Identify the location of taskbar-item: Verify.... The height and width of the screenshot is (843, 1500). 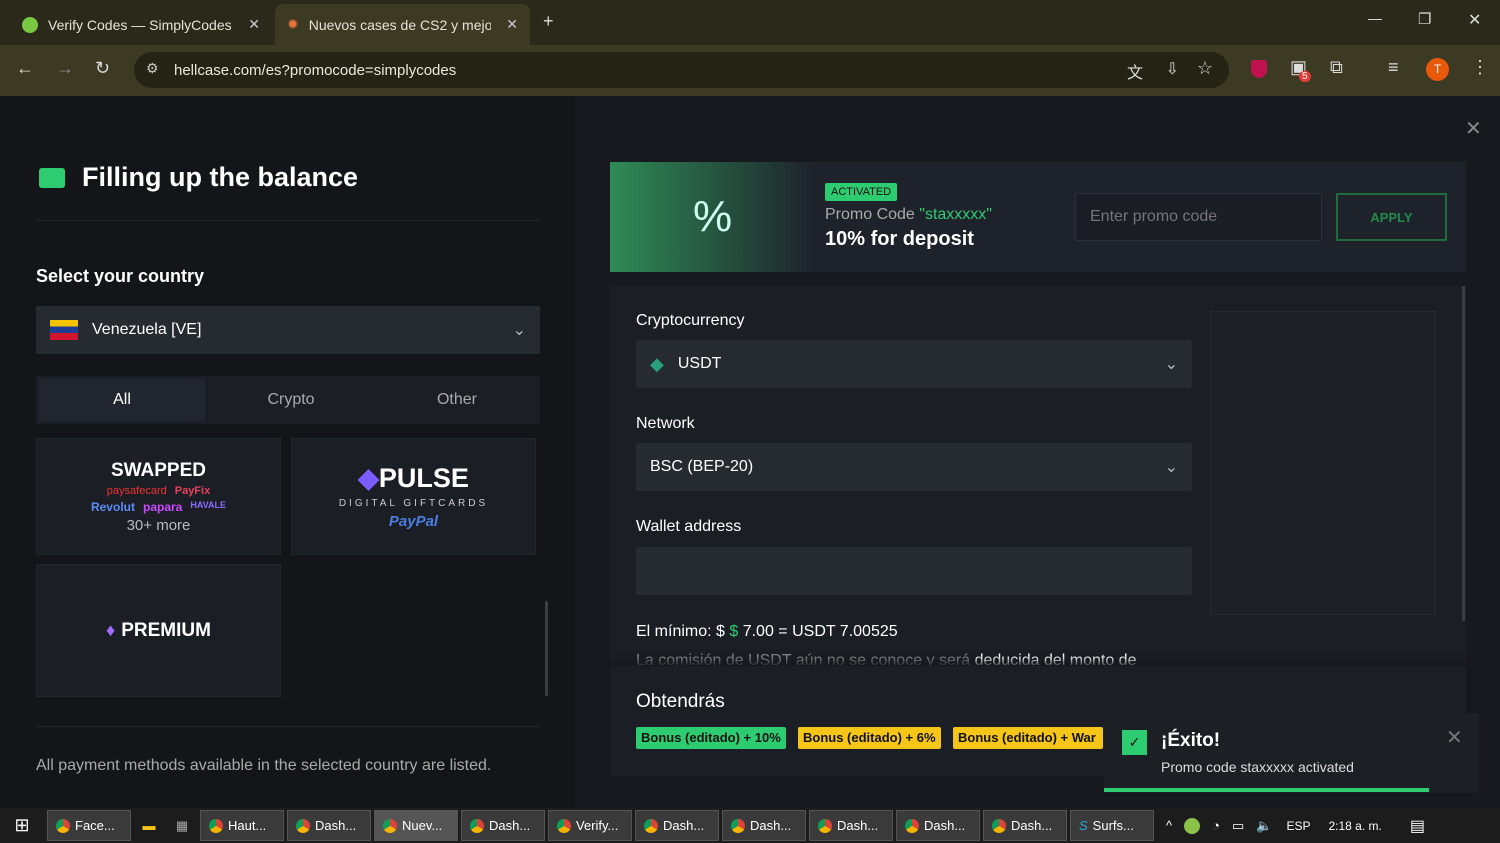
(590, 825).